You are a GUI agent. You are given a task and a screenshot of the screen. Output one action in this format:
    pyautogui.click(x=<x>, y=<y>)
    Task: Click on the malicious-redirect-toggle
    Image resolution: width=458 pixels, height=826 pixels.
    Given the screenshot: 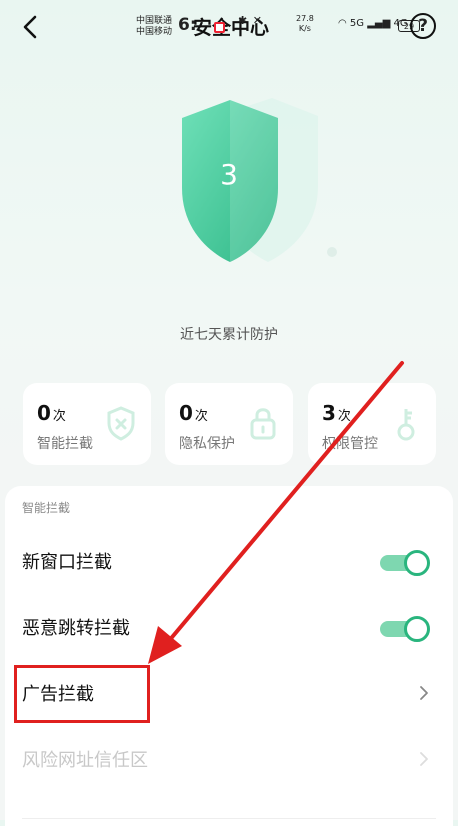 What is the action you would take?
    pyautogui.click(x=406, y=629)
    